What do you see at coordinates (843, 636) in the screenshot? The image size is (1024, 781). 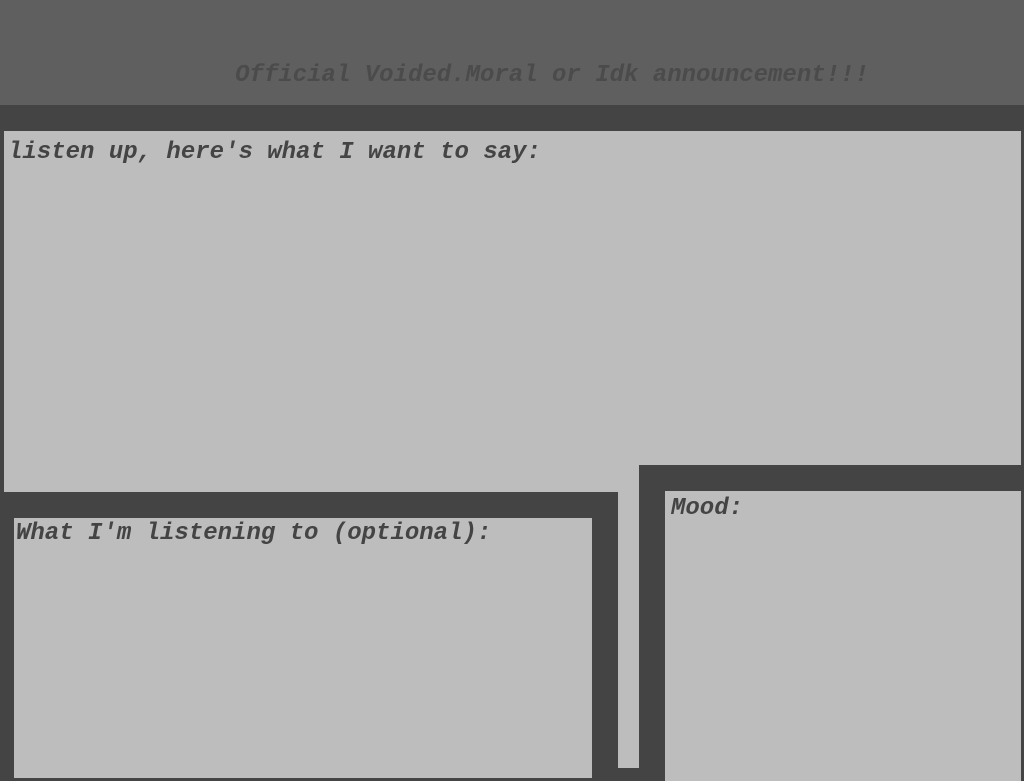 I see `mood-box: Mood:` at bounding box center [843, 636].